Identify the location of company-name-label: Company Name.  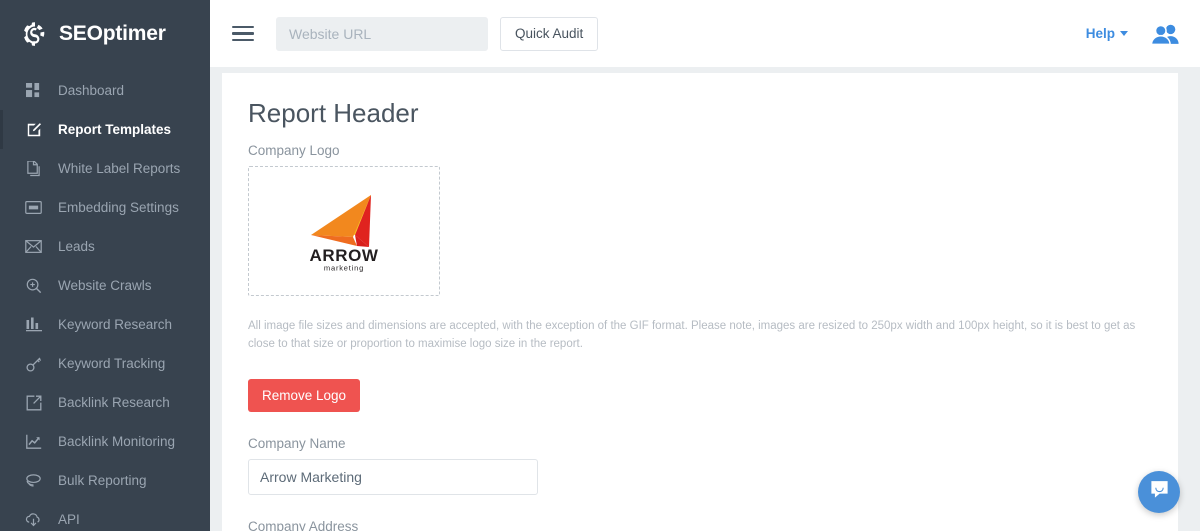
(297, 444).